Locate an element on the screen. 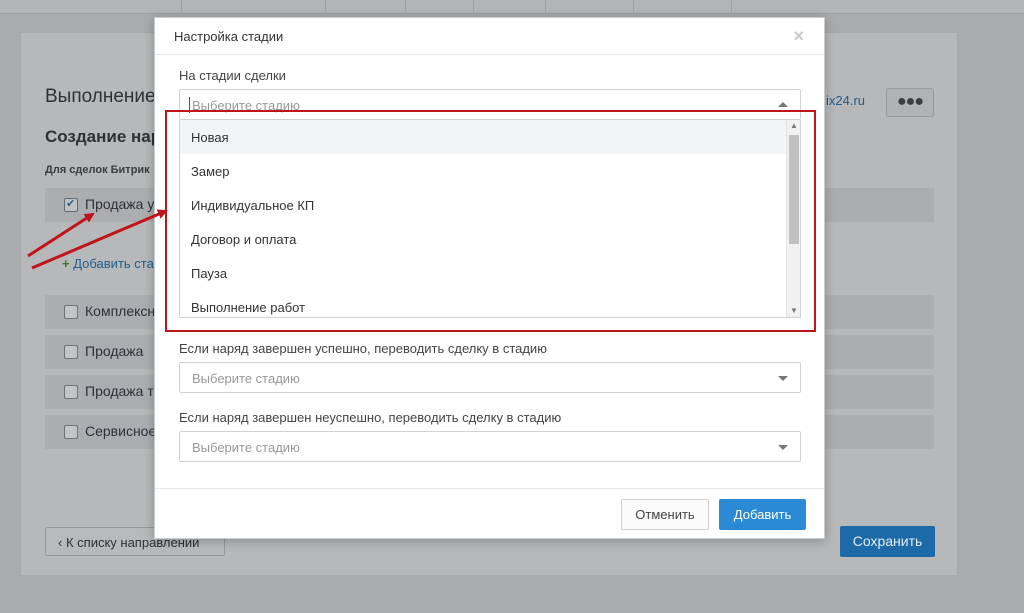  annotation-arrows is located at coordinates (97, 239).